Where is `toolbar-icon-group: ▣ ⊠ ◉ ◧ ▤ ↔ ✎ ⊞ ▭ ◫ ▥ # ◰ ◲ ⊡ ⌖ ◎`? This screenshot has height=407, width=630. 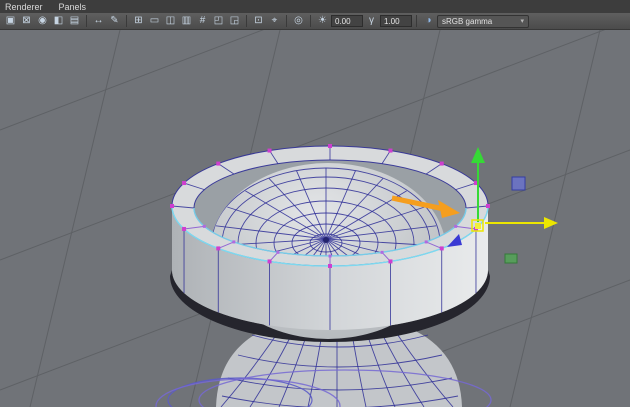
toolbar-icon-group: ▣ ⊠ ◉ ◧ ▤ ↔ ✎ ⊞ ▭ ◫ ▥ # ◰ ◲ ⊡ ⌖ ◎ is located at coordinates (154, 21).